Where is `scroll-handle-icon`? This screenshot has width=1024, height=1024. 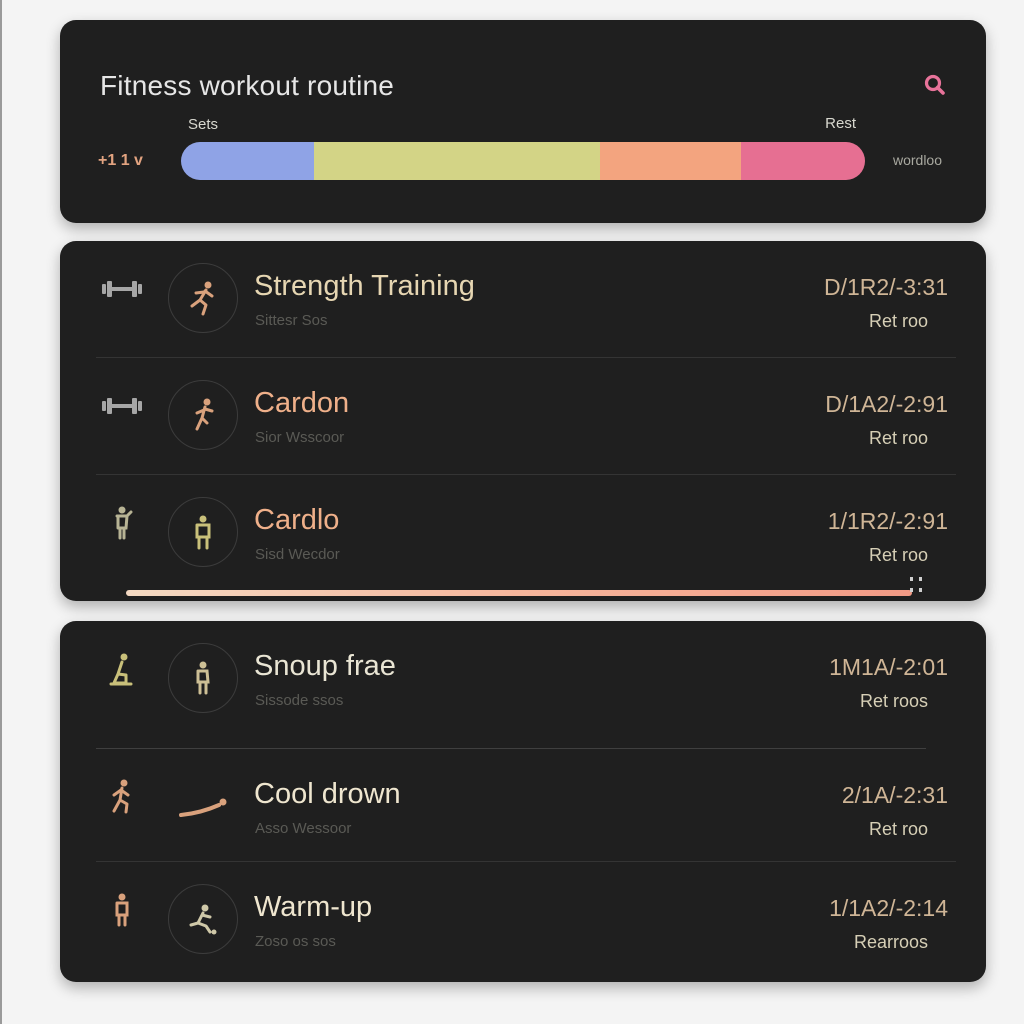
scroll-handle-icon is located at coordinates (917, 586).